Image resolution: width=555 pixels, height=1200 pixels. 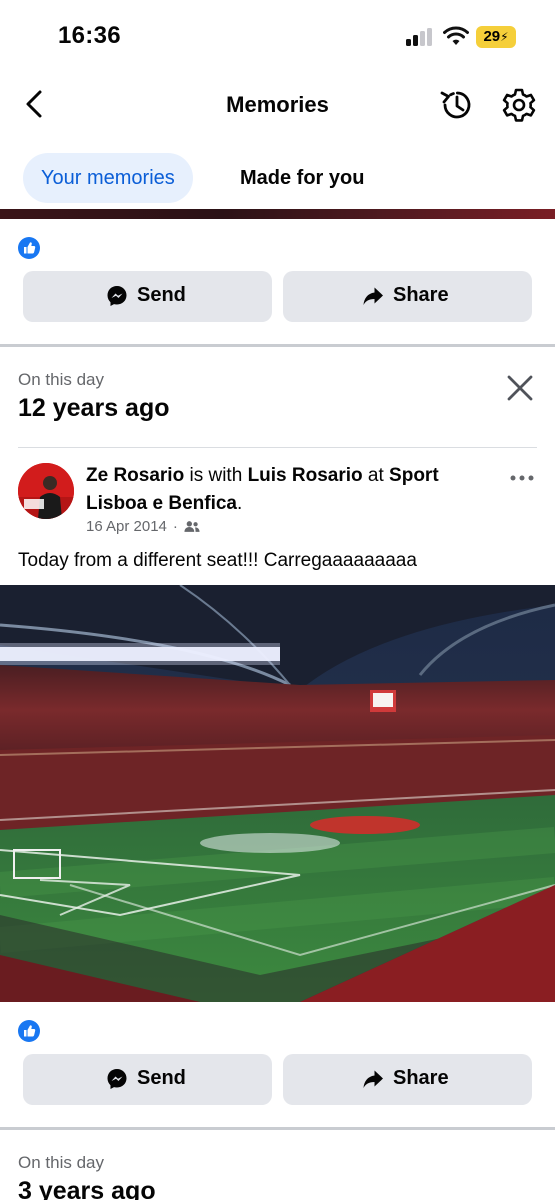 I want to click on close-icon, so click(x=520, y=388).